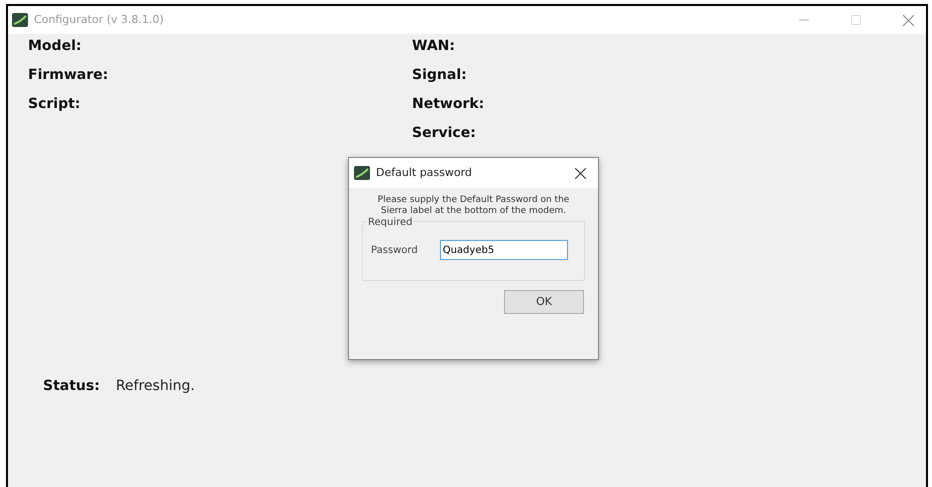  Describe the element at coordinates (544, 302) in the screenshot. I see `ok-button: OK` at that location.